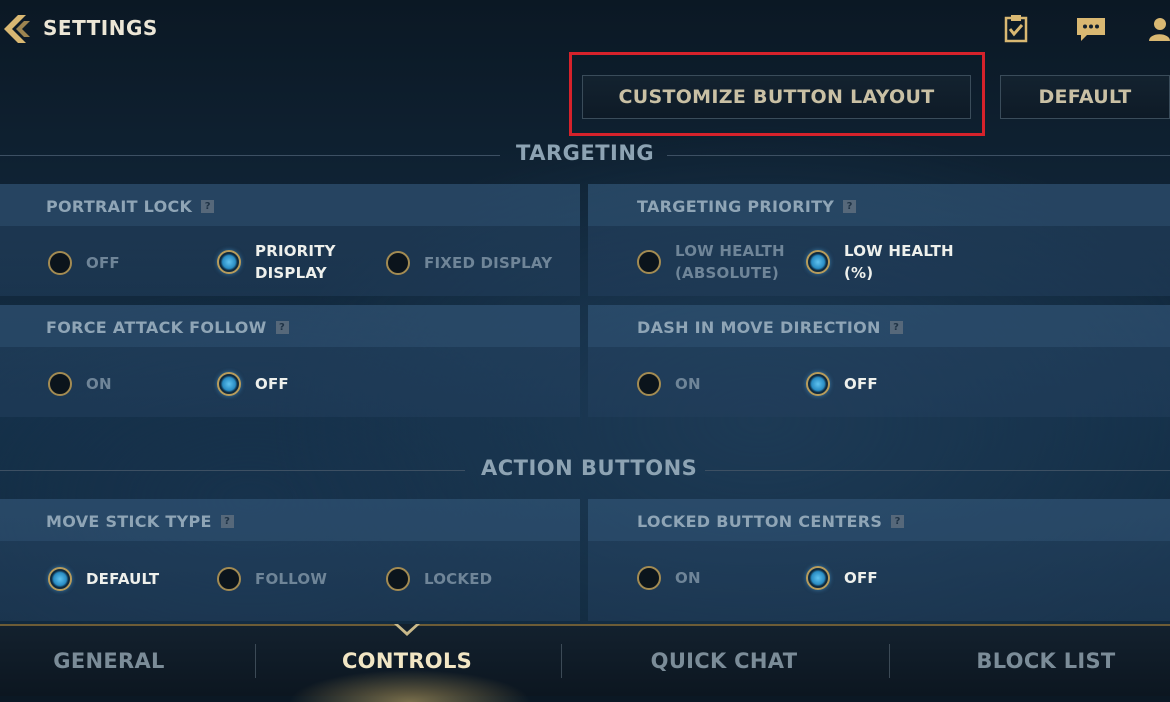 This screenshot has height=702, width=1170. Describe the element at coordinates (469, 263) in the screenshot. I see `option-fixed-display: FIXED DISPLAY` at that location.